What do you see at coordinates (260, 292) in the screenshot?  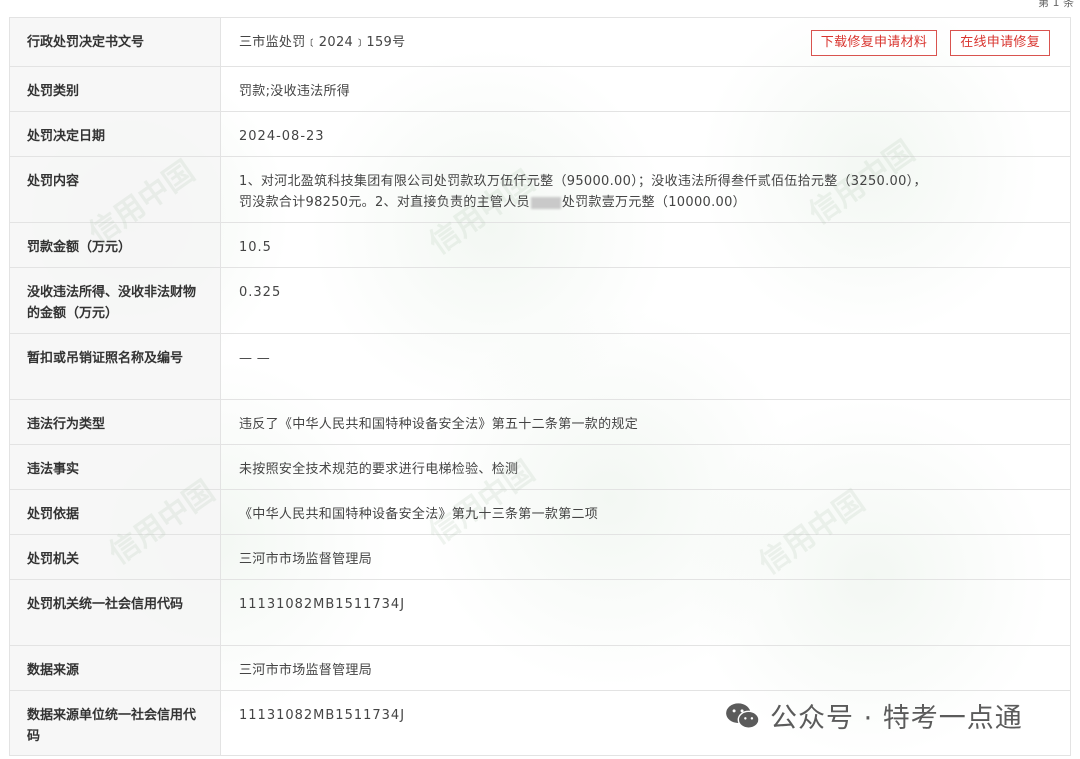 I see `row-value: 0.325` at bounding box center [260, 292].